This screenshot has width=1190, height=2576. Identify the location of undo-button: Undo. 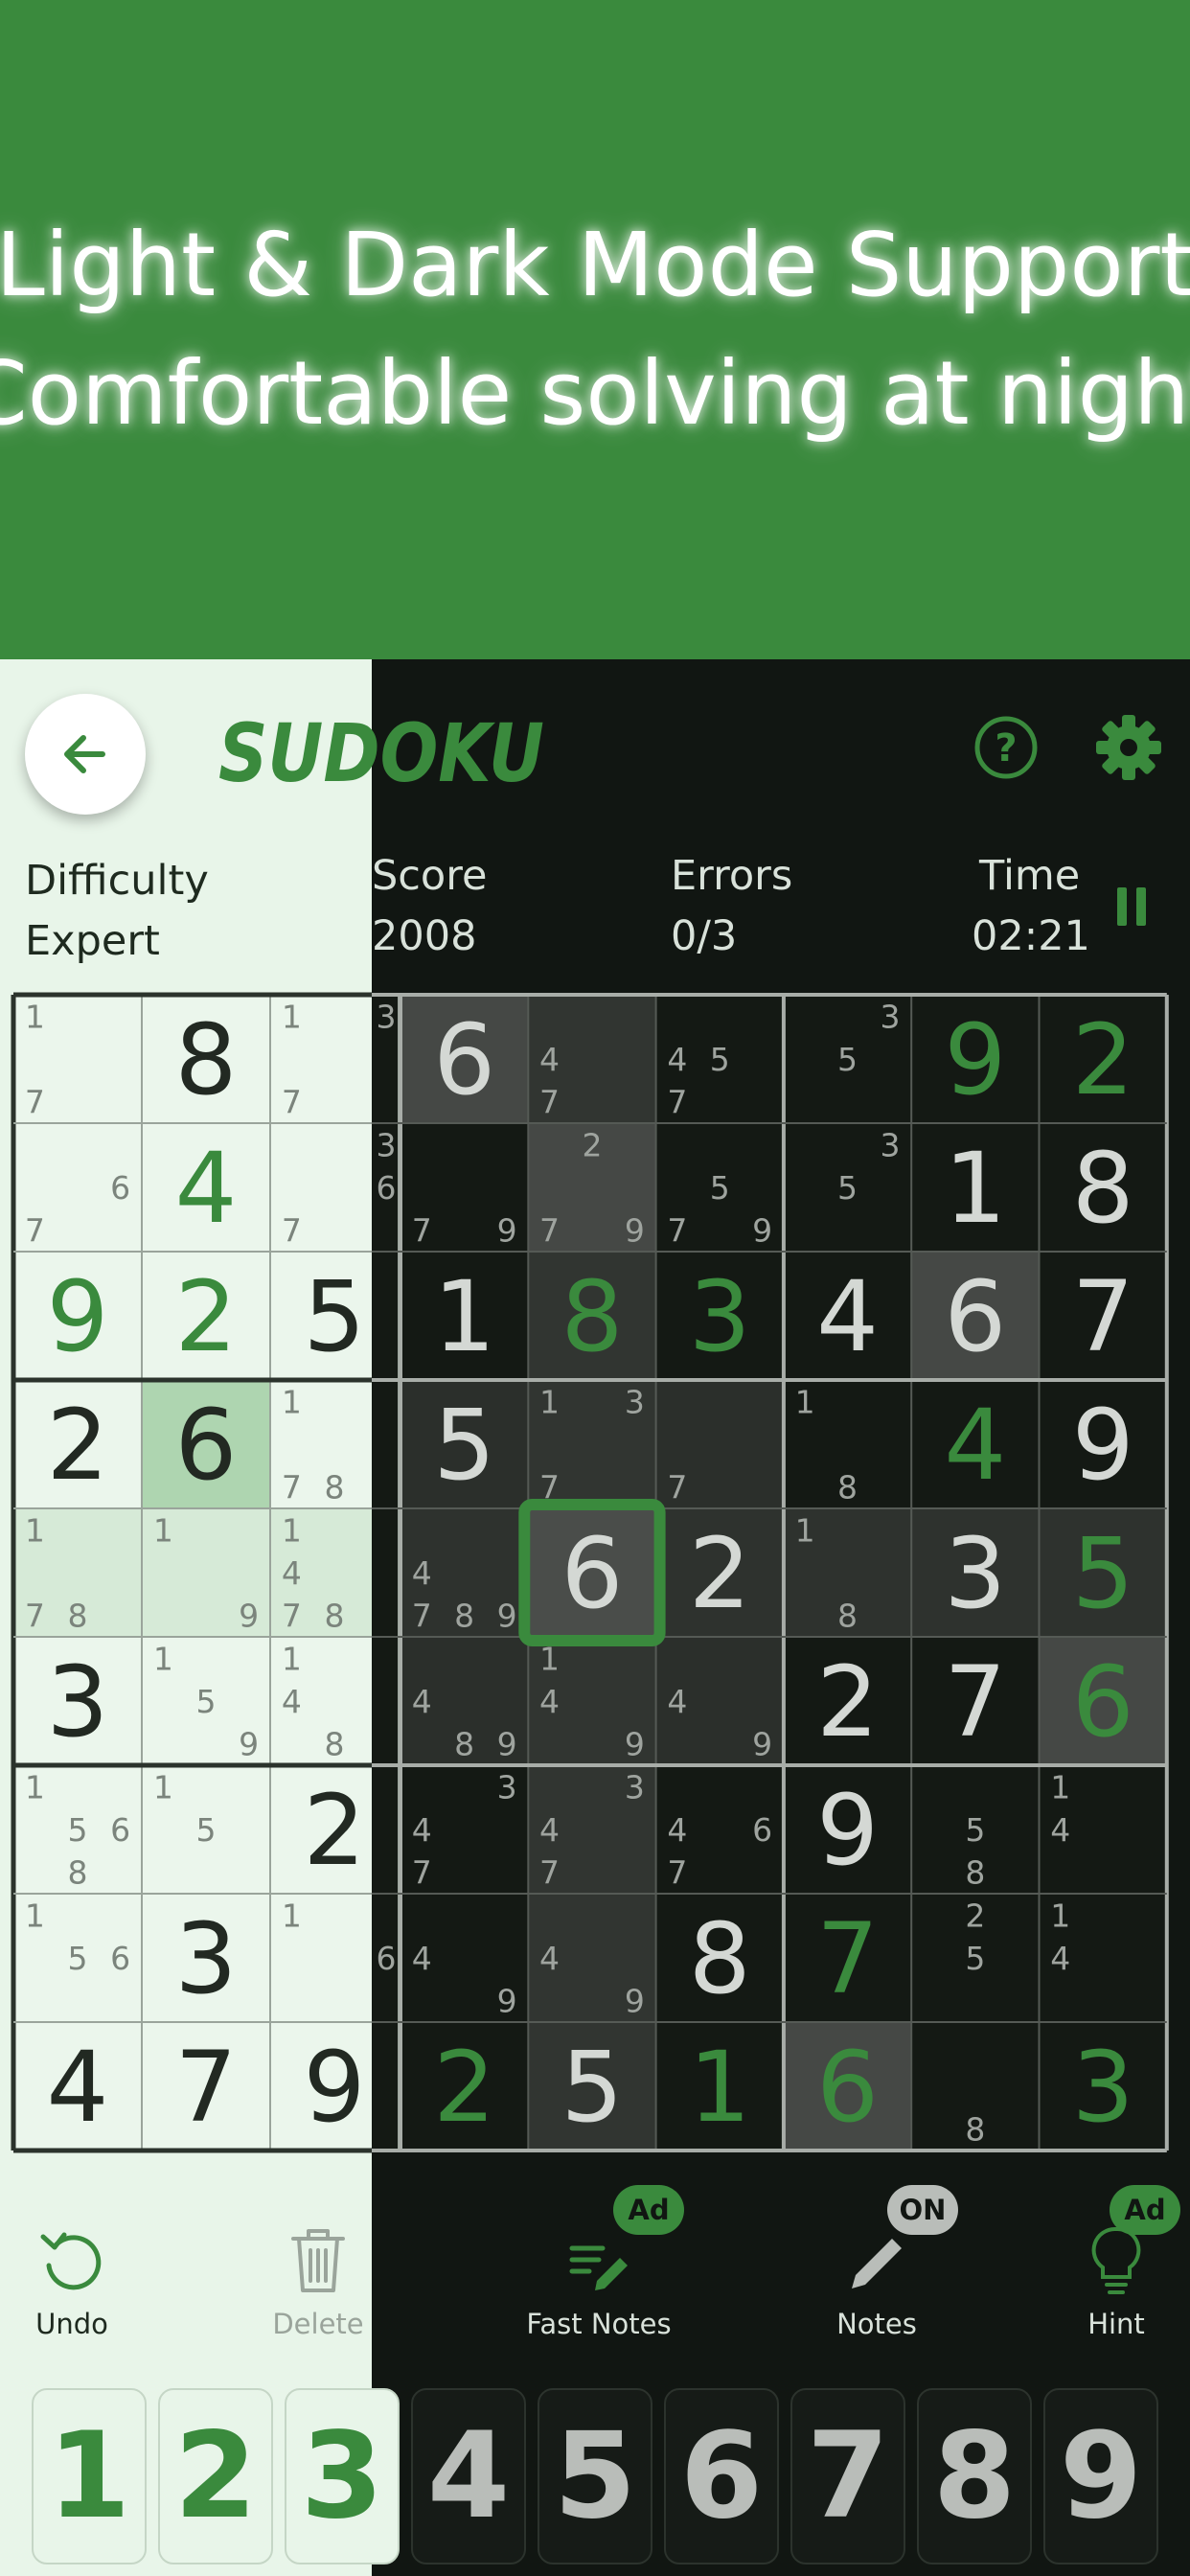
(76, 2286).